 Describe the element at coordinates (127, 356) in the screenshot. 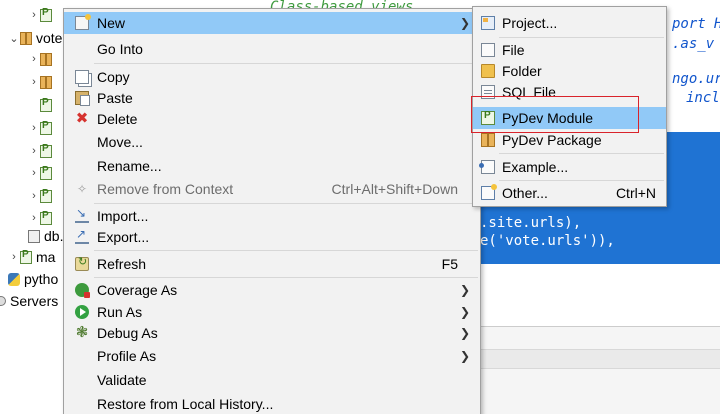

I see `menu-item-label: Profile As` at that location.